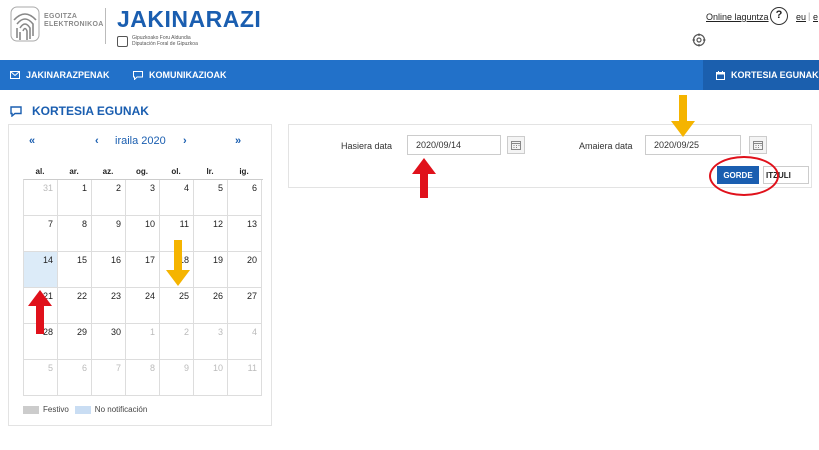 The image size is (819, 450). I want to click on egoitza-logo: EGOITZA ELEKTRONIKOA, so click(56, 26).